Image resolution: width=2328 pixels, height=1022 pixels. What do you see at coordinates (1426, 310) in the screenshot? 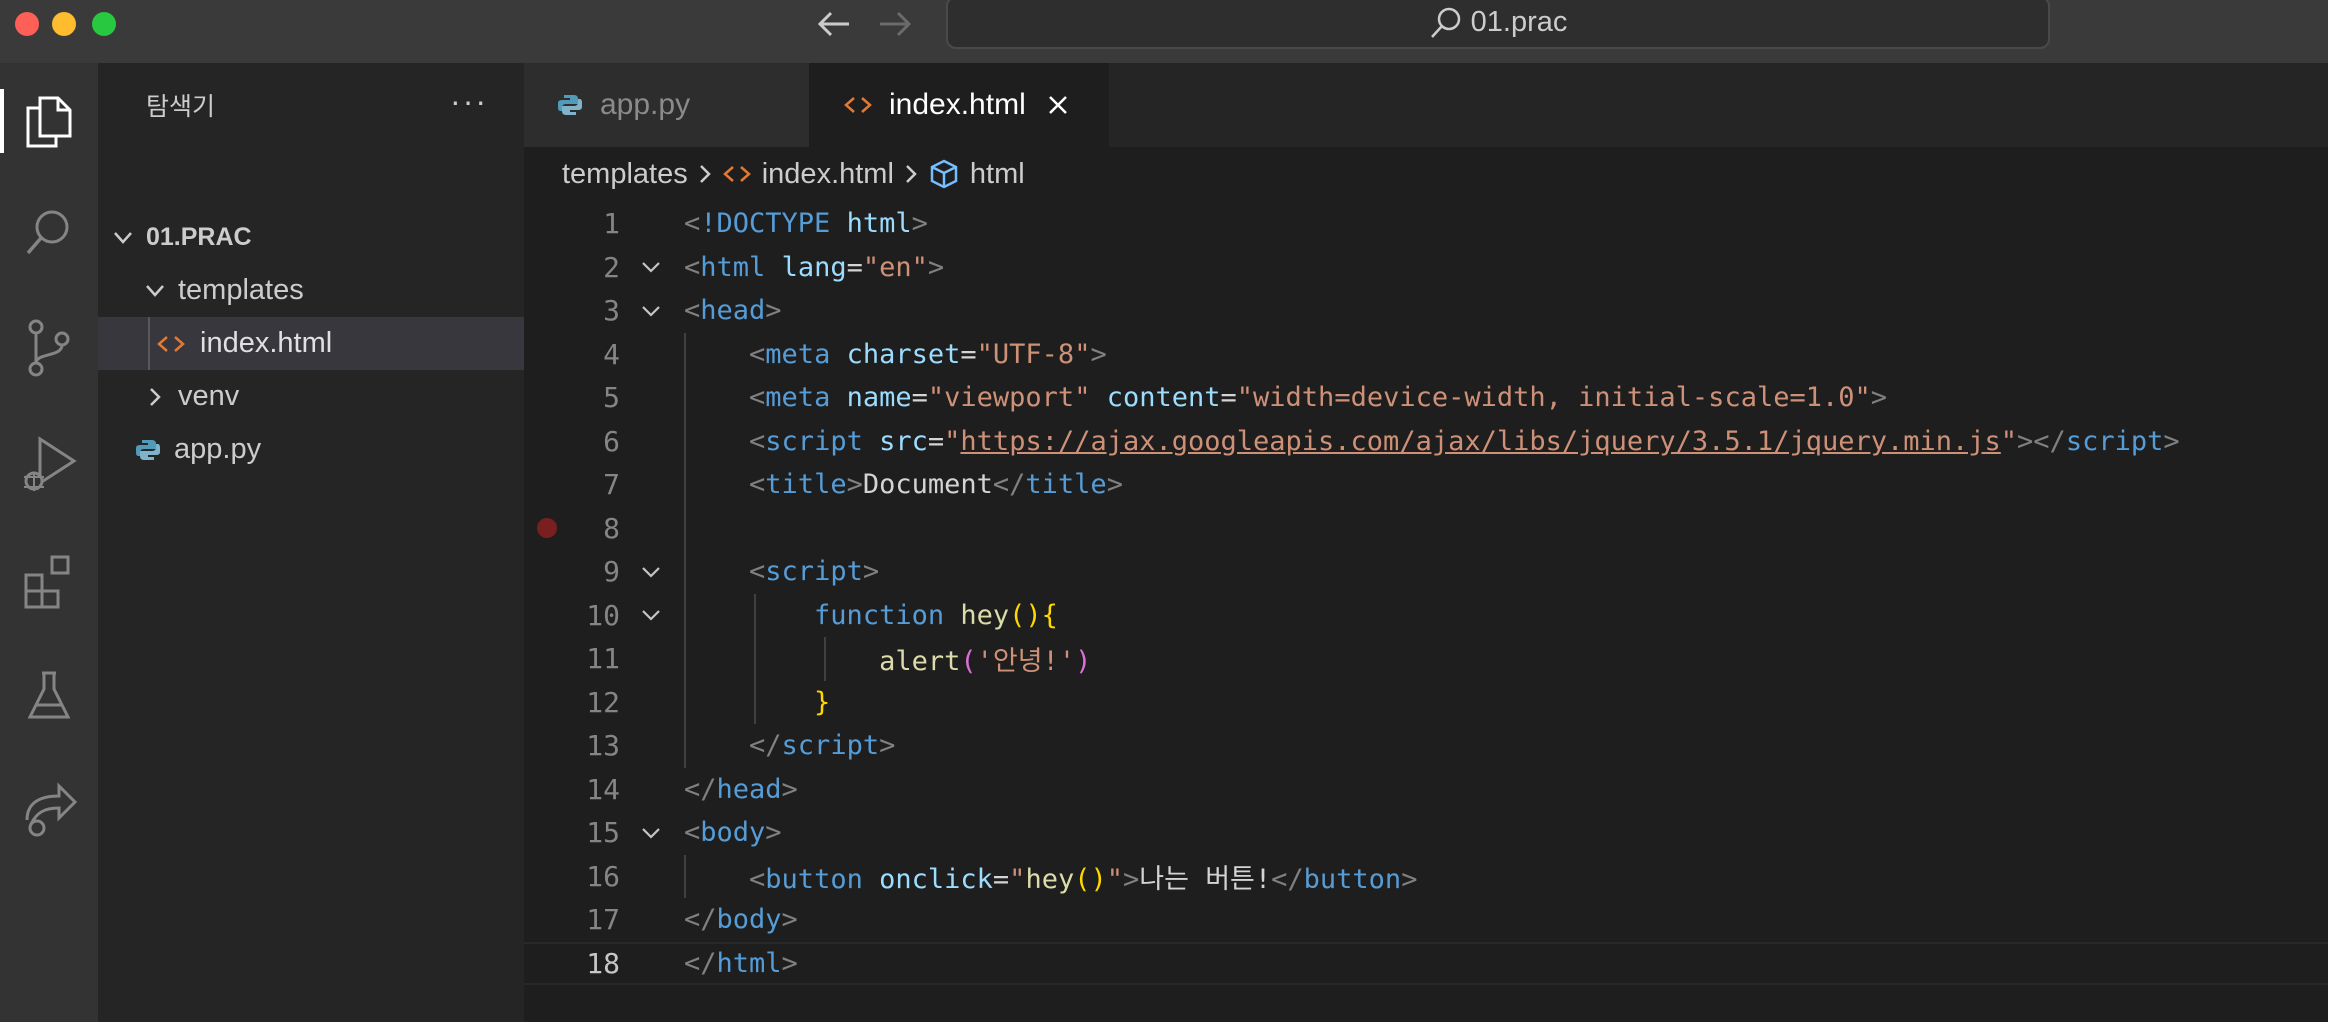
I see `code-line: 3 <head>` at bounding box center [1426, 310].